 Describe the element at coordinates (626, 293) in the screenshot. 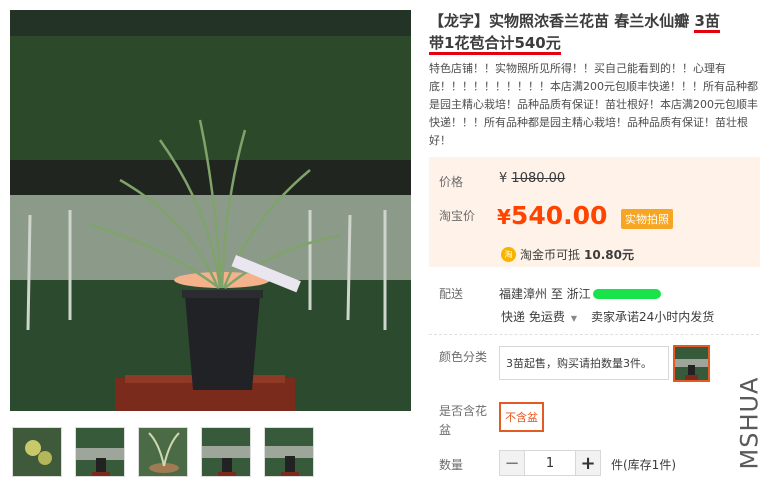

I see `redaction-mark` at that location.